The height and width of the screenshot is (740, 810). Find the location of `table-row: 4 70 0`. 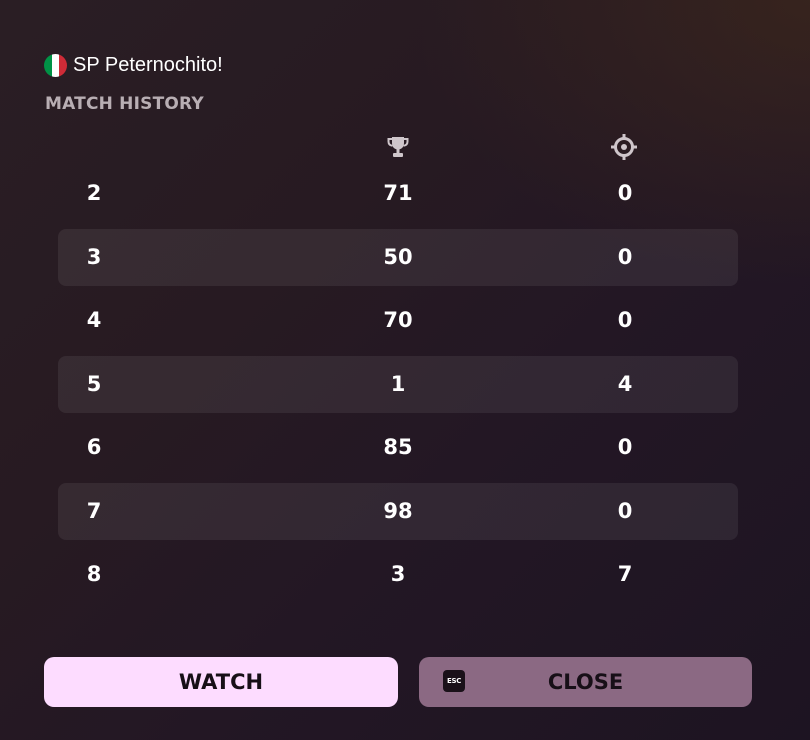

table-row: 4 70 0 is located at coordinates (398, 320).